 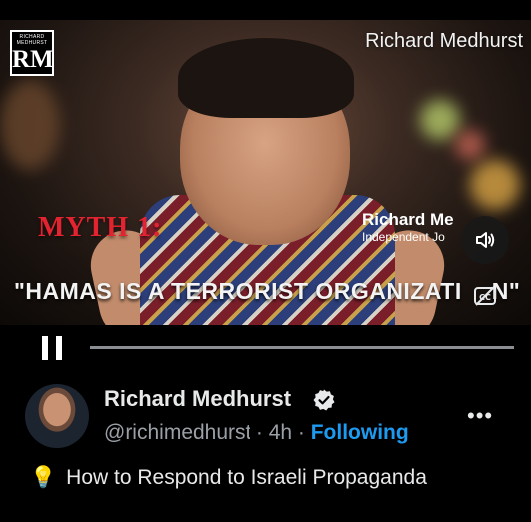 I want to click on logo-small-text: RICHARD MEDHURST, so click(x=32, y=40).